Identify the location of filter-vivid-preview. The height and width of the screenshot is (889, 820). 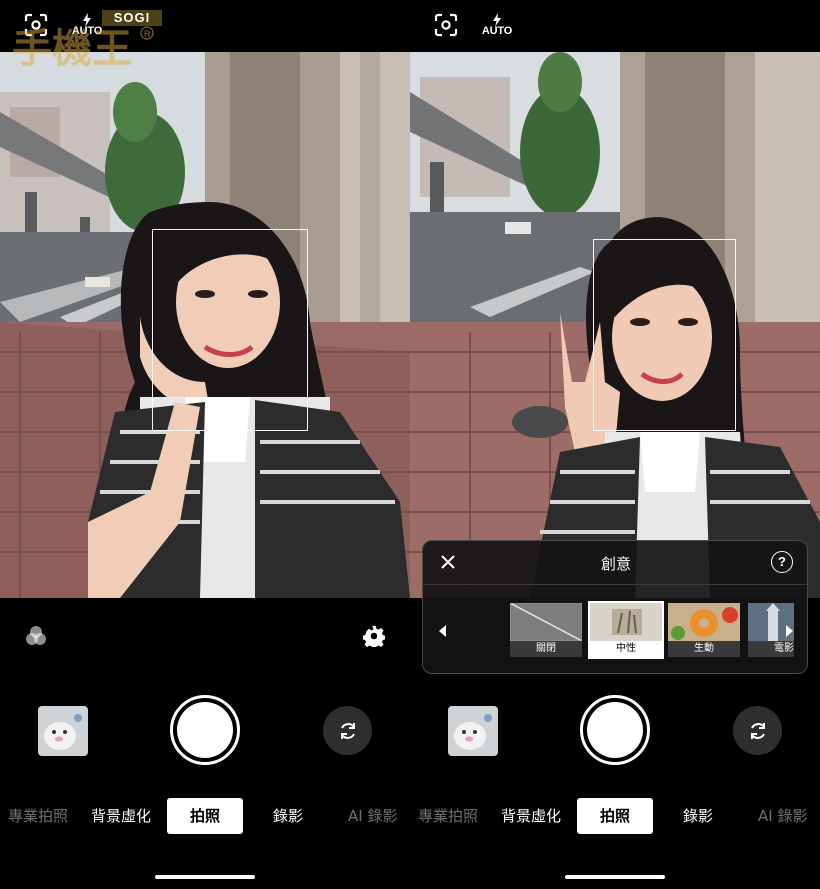
(704, 622).